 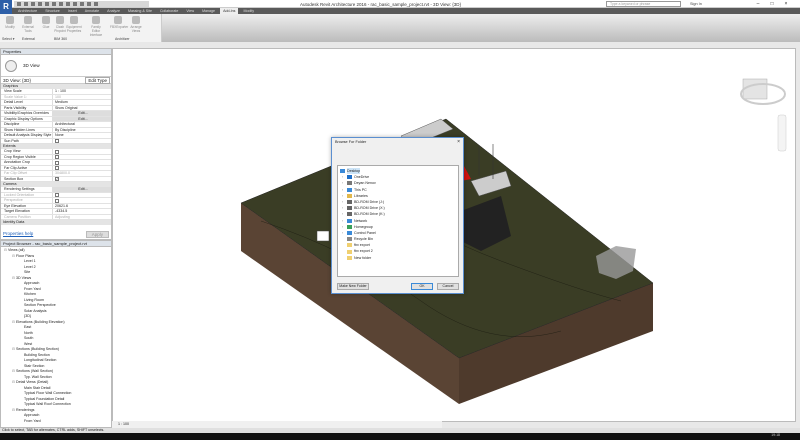 I want to click on ribbon-button-fbxexporter: FBXExporter, so click(x=119, y=22).